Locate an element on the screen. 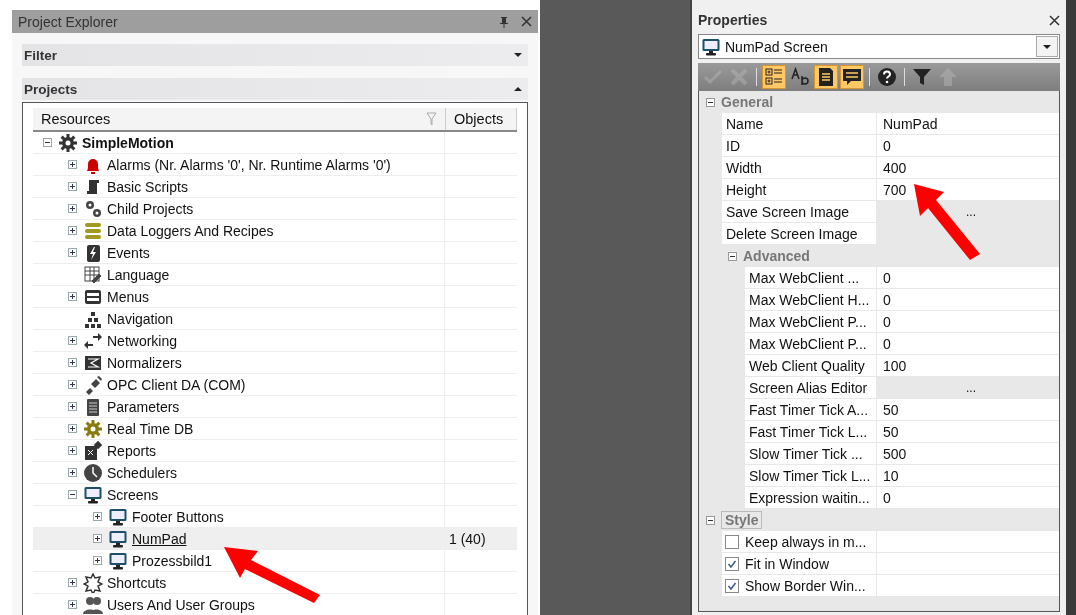 This screenshot has width=1076, height=615. pin-icon is located at coordinates (504, 21).